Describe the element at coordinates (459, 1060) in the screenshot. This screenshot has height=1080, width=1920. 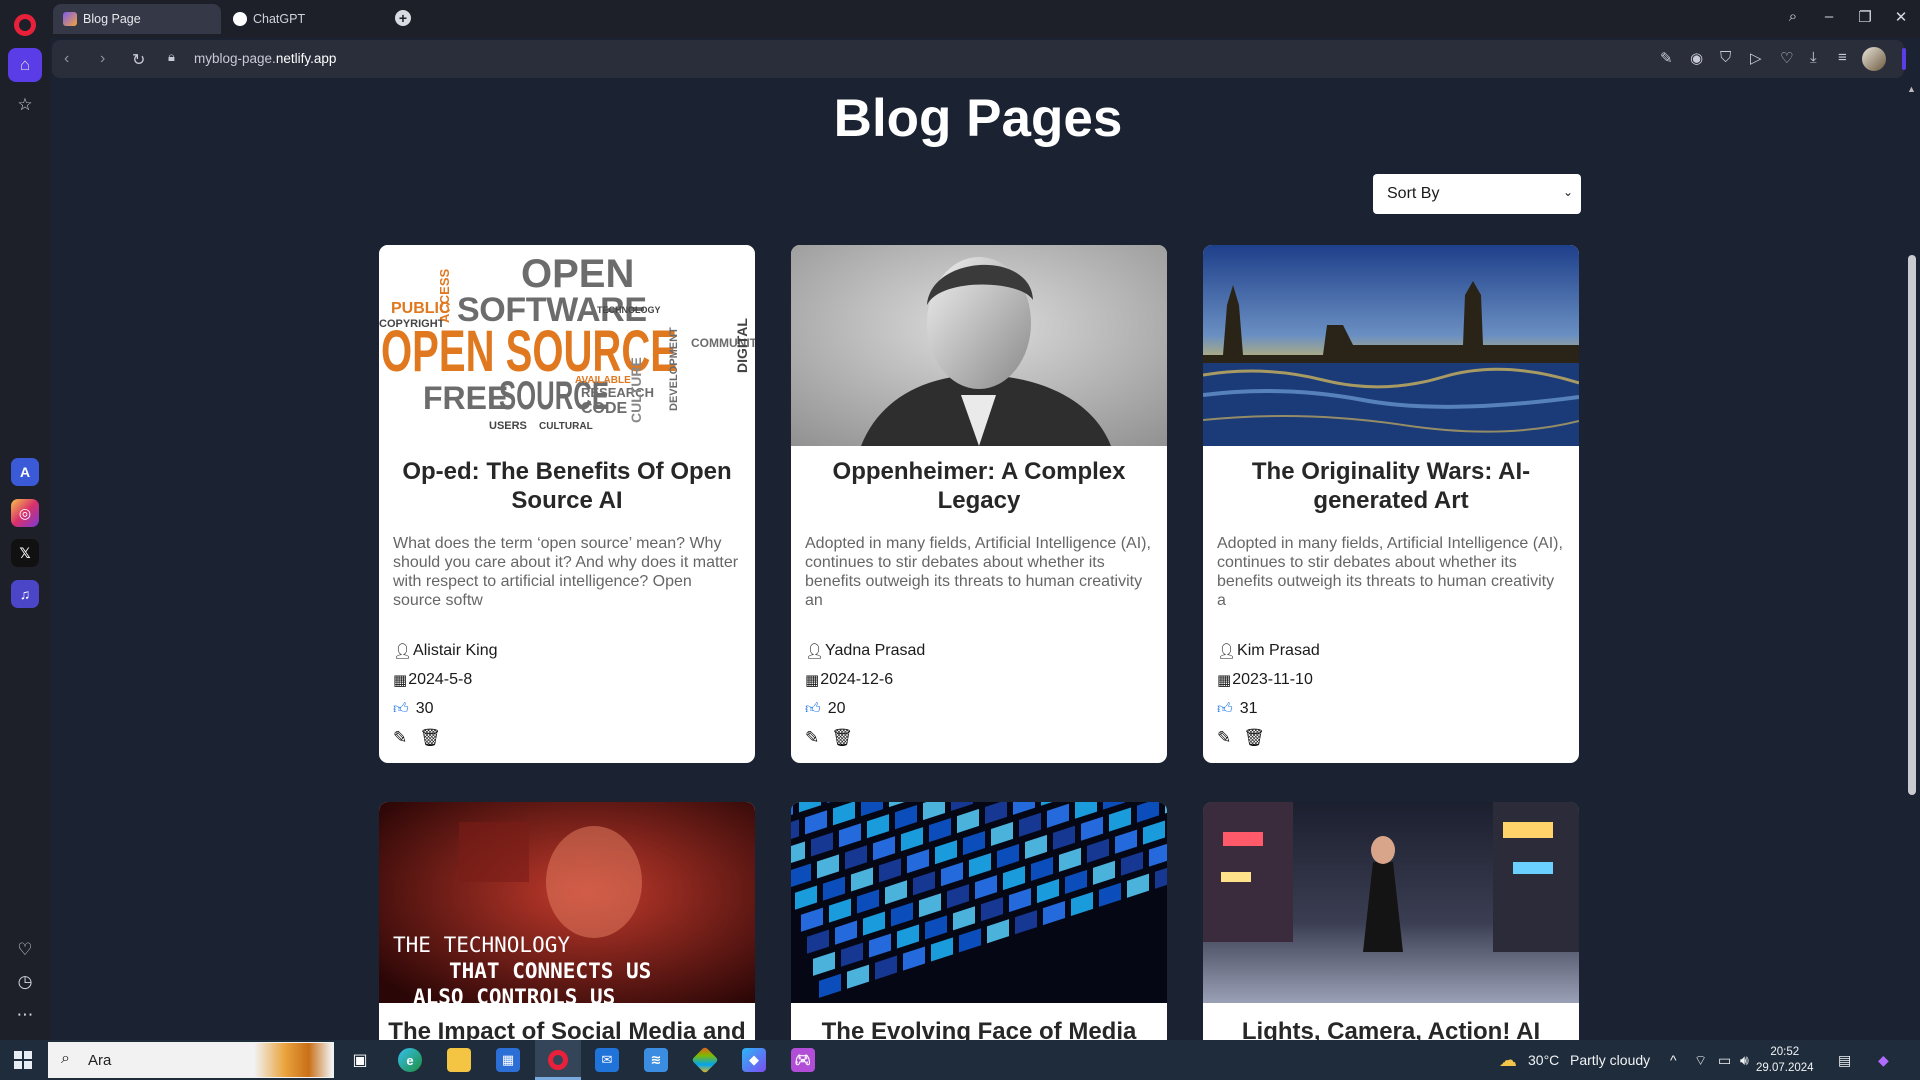
I see `file-explorer-icon` at that location.